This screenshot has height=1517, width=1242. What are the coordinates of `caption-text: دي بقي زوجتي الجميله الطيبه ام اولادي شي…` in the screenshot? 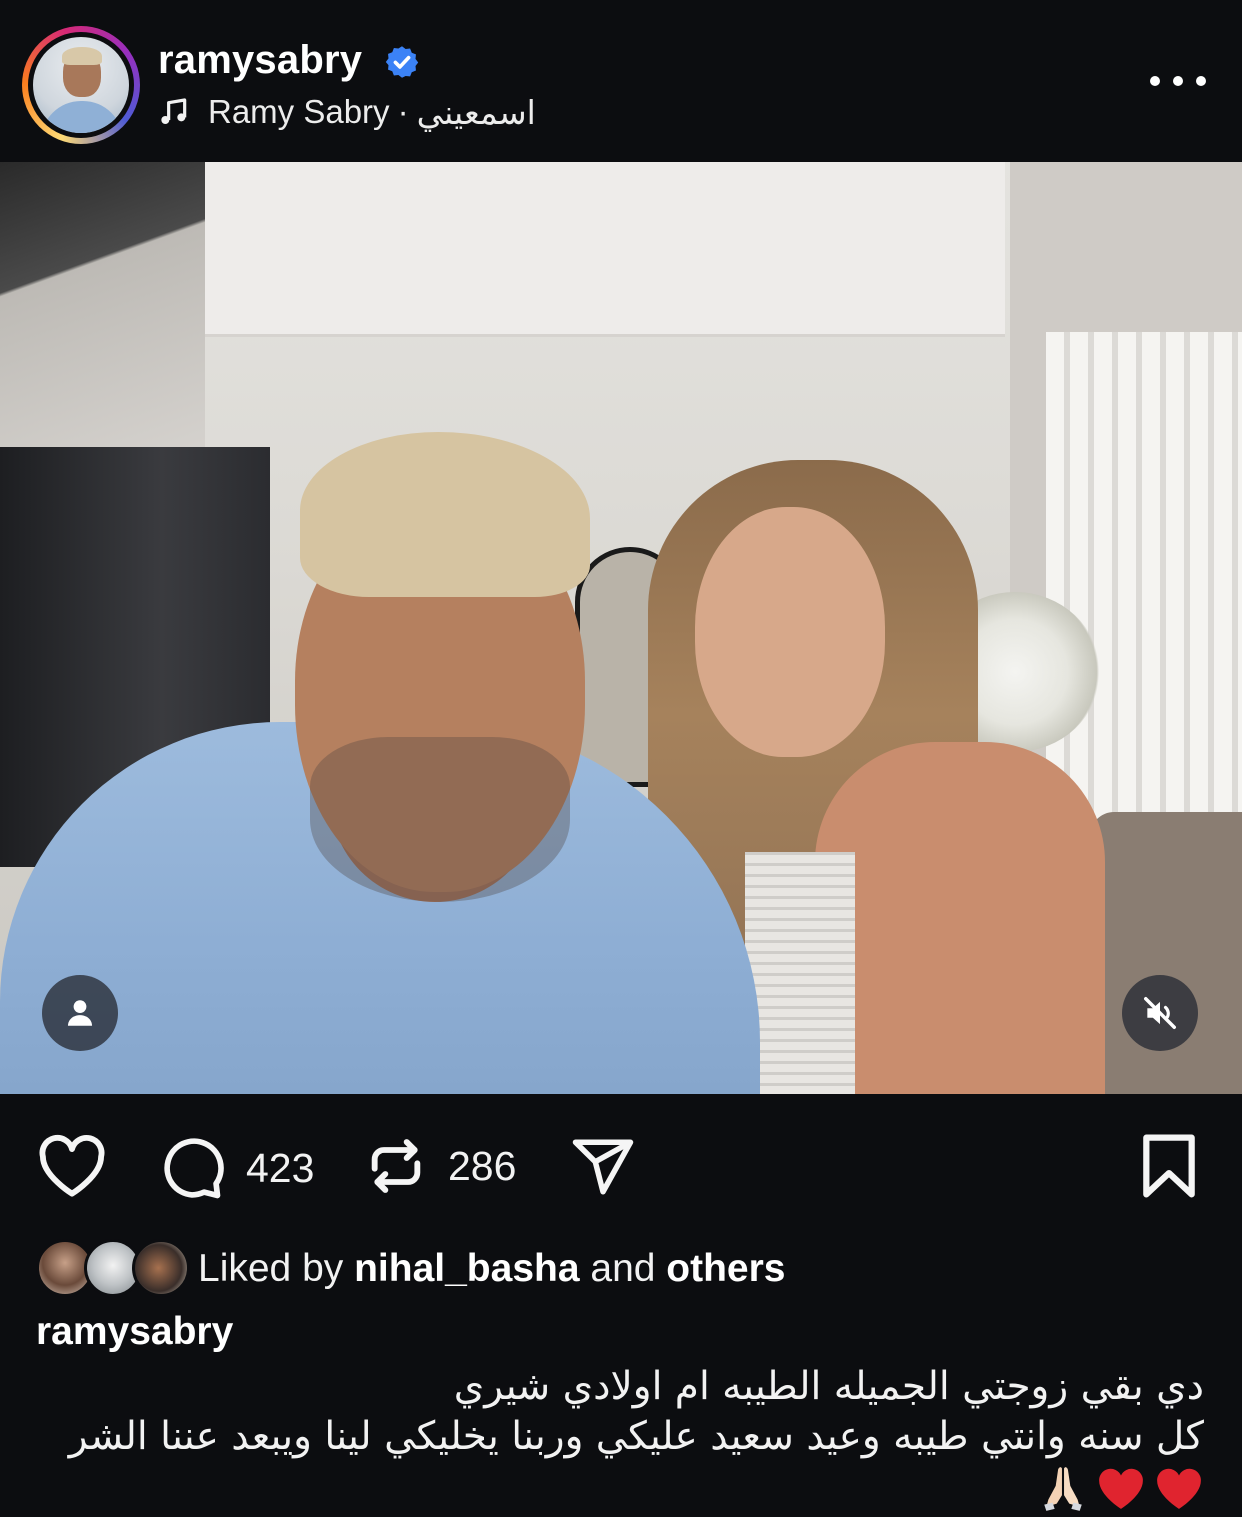 It's located at (619, 1438).